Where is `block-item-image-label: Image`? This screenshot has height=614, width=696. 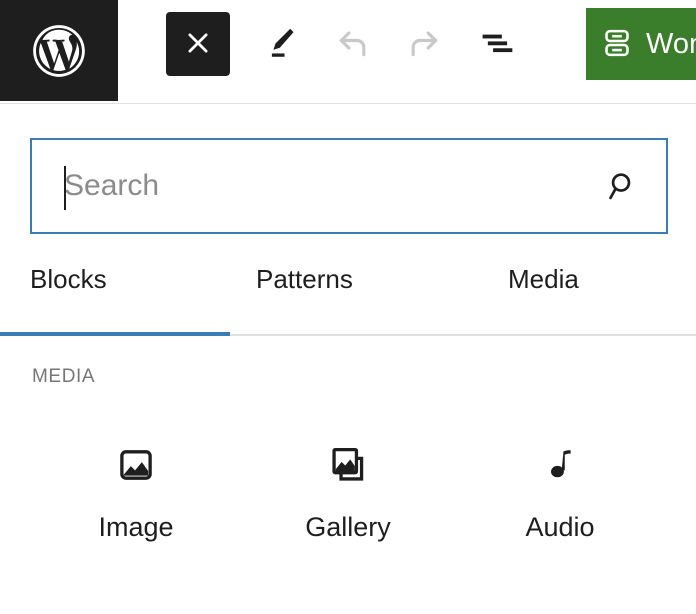 block-item-image-label: Image is located at coordinates (136, 527).